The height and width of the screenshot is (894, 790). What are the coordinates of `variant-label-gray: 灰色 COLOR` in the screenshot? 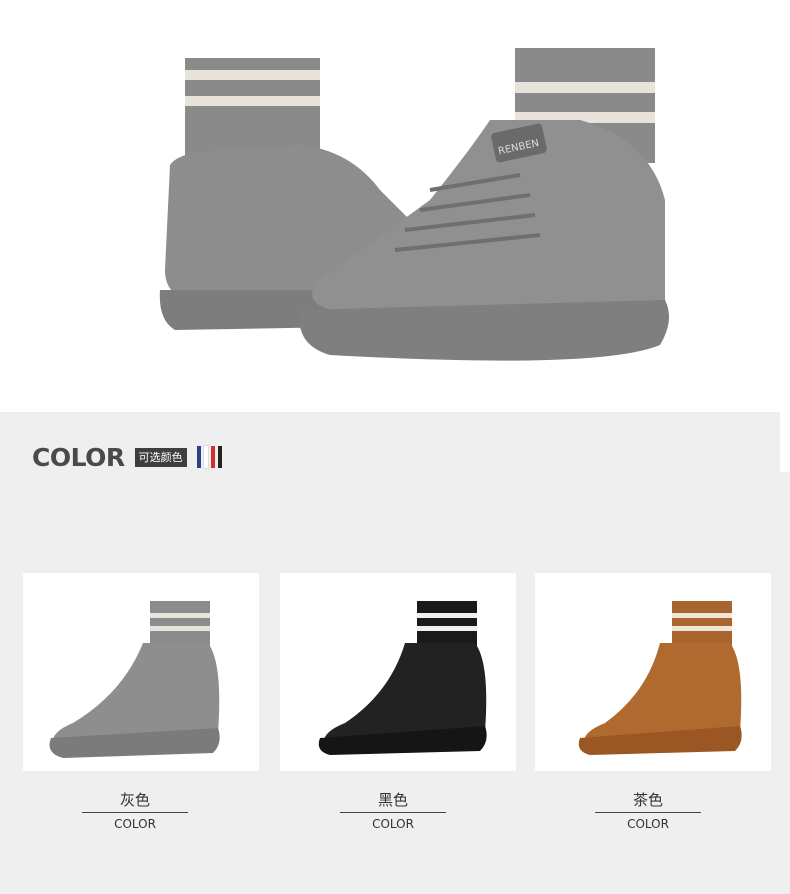 It's located at (135, 810).